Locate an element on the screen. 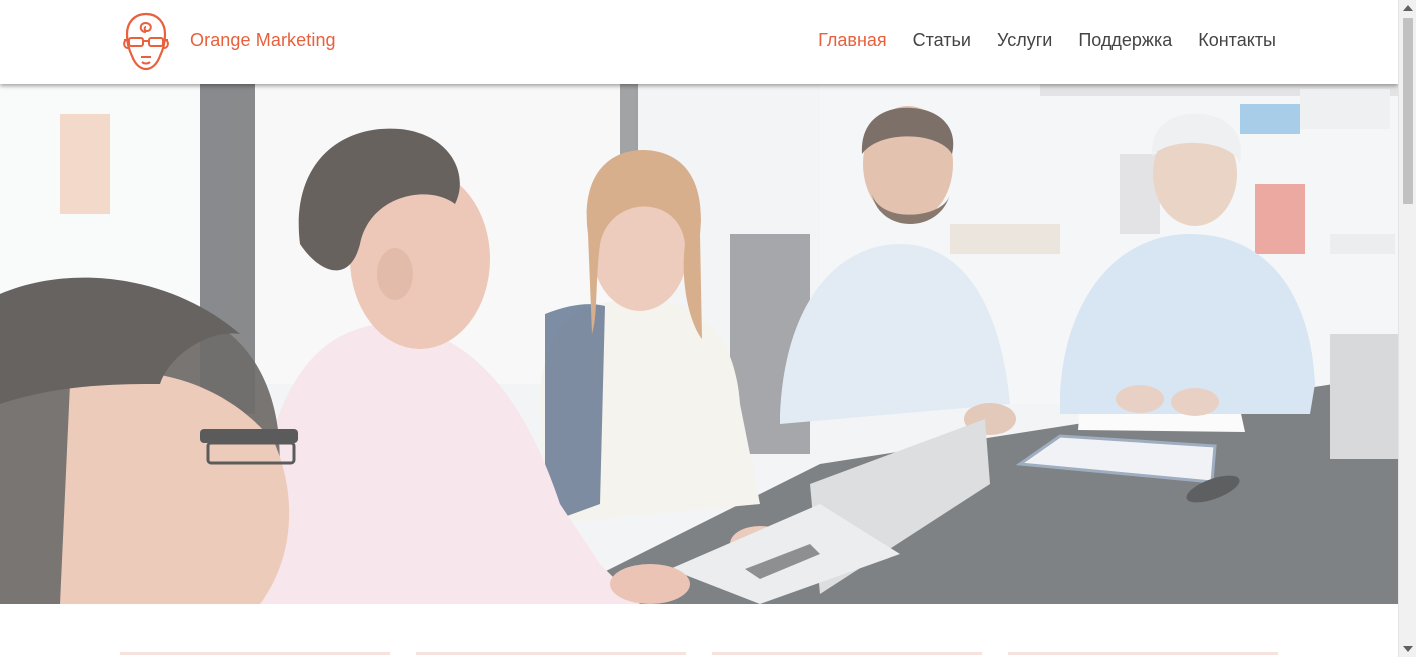  nav-contacts: Контакты is located at coordinates (1237, 40).